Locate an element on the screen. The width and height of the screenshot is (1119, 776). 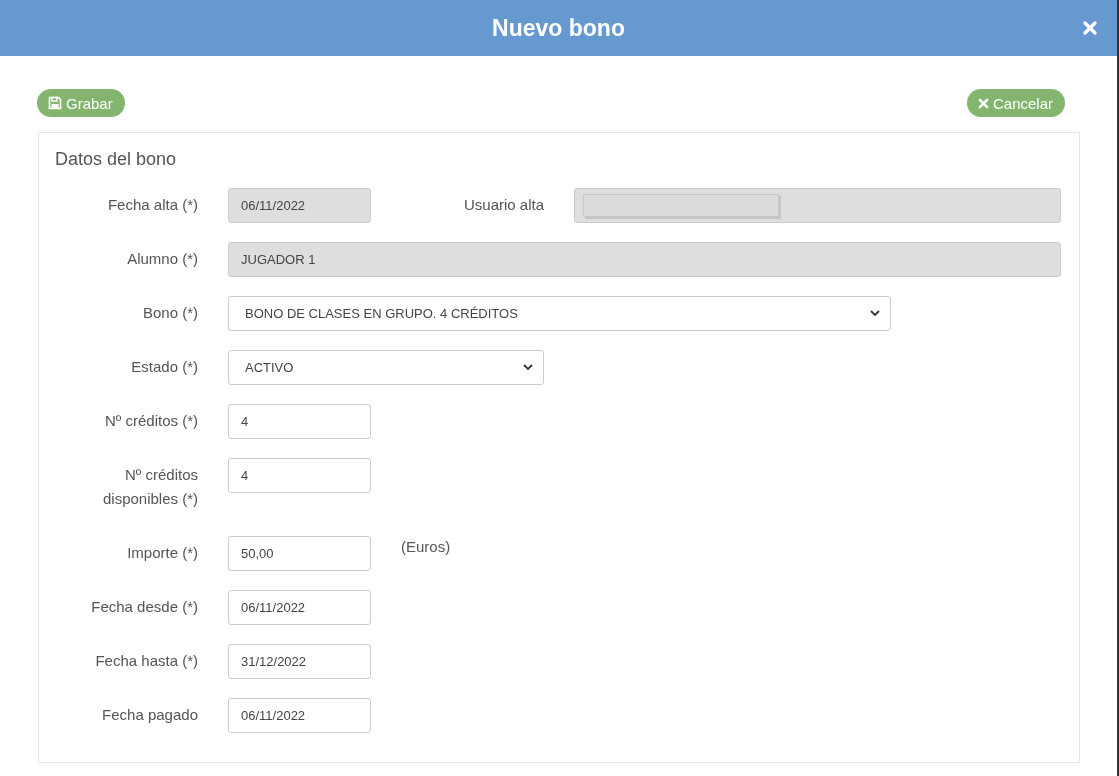
dialog-title: Nuevo bono is located at coordinates (558, 28).